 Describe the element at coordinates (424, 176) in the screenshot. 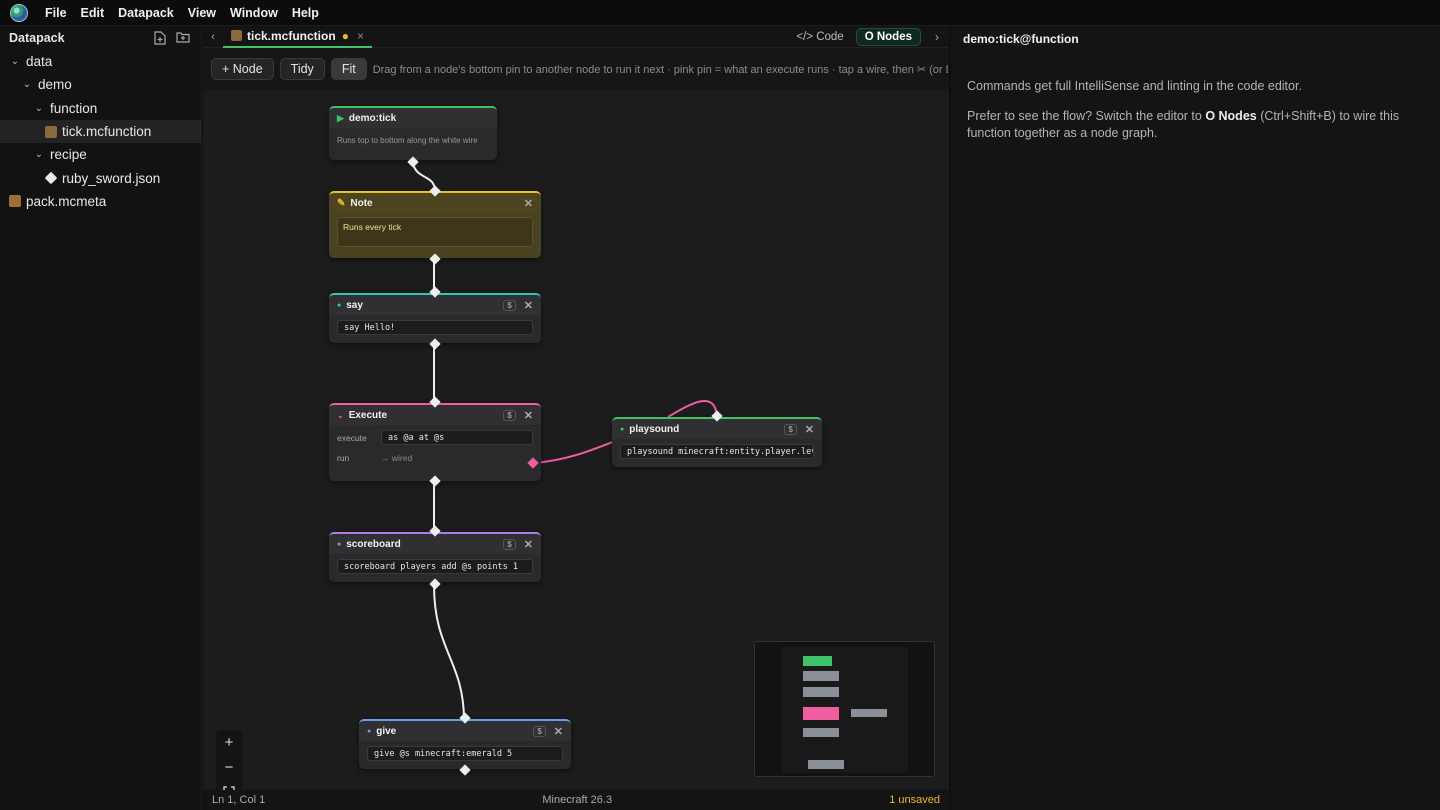

I see `wire-entry-note` at that location.